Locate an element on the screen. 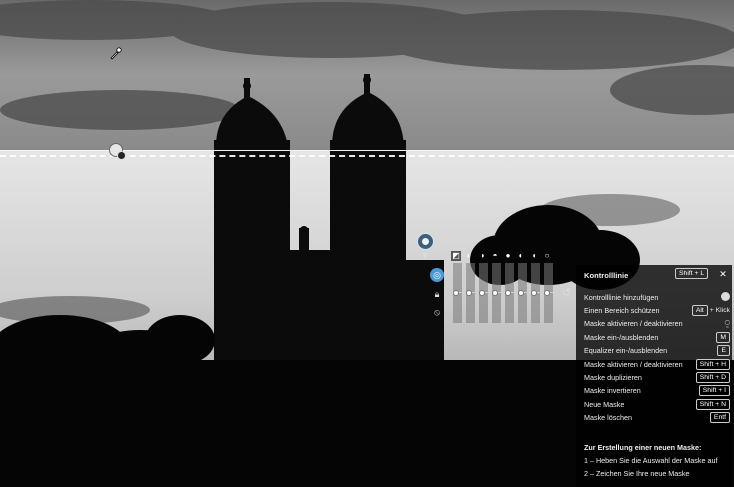 This screenshot has height=487, width=734. saturation-icon: ◖ is located at coordinates (534, 256).